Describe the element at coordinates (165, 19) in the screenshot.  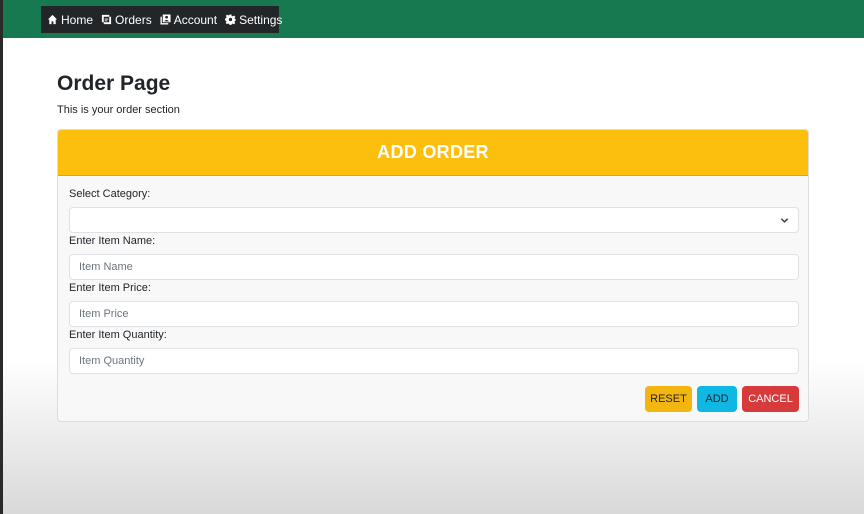
I see `account-icon` at that location.